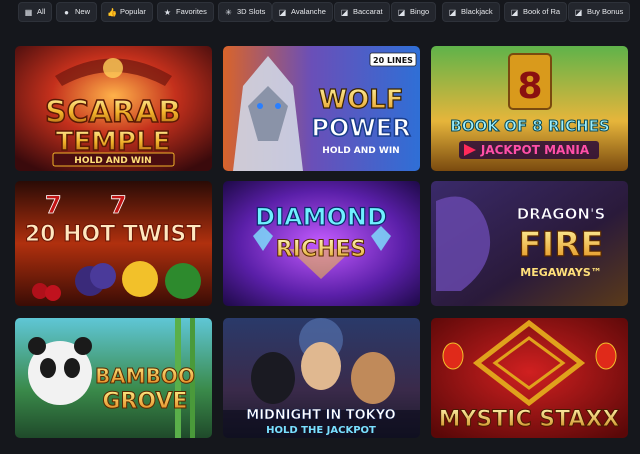 The image size is (640, 454). I want to click on filter-chip-popular: 👍 Popular, so click(127, 12).